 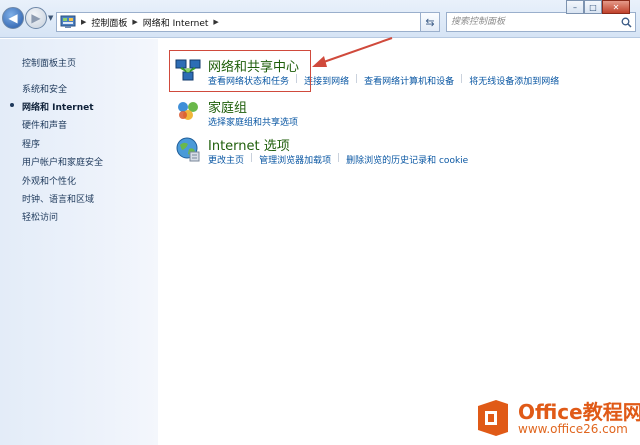 What do you see at coordinates (58, 106) in the screenshot?
I see `sidebar-item-network-internet: 网络和 Internet` at bounding box center [58, 106].